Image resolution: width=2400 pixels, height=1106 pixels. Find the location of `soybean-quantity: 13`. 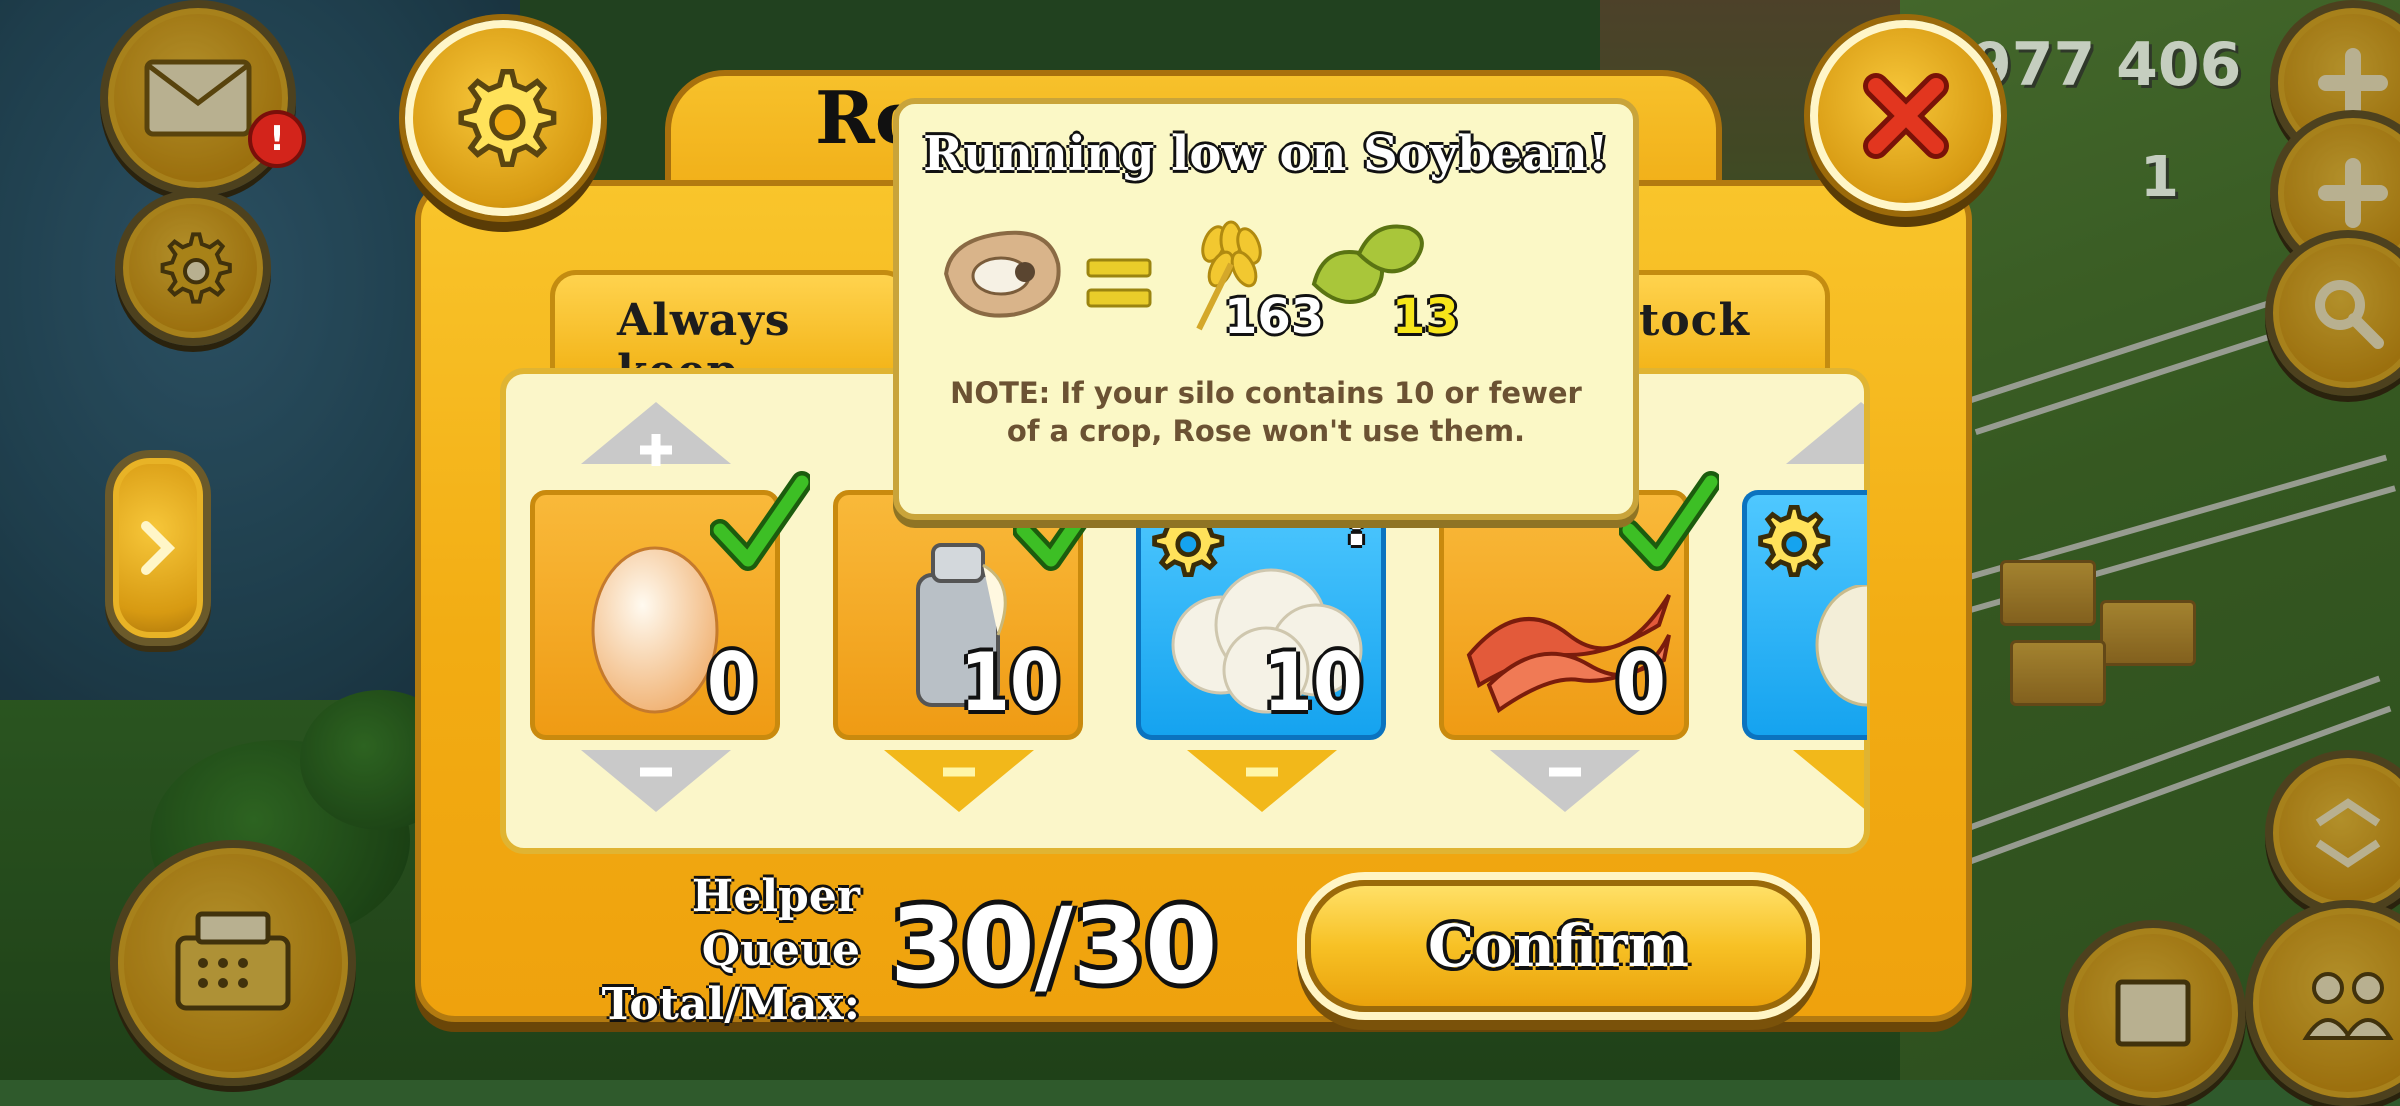

soybean-quantity: 13 is located at coordinates (1425, 317).